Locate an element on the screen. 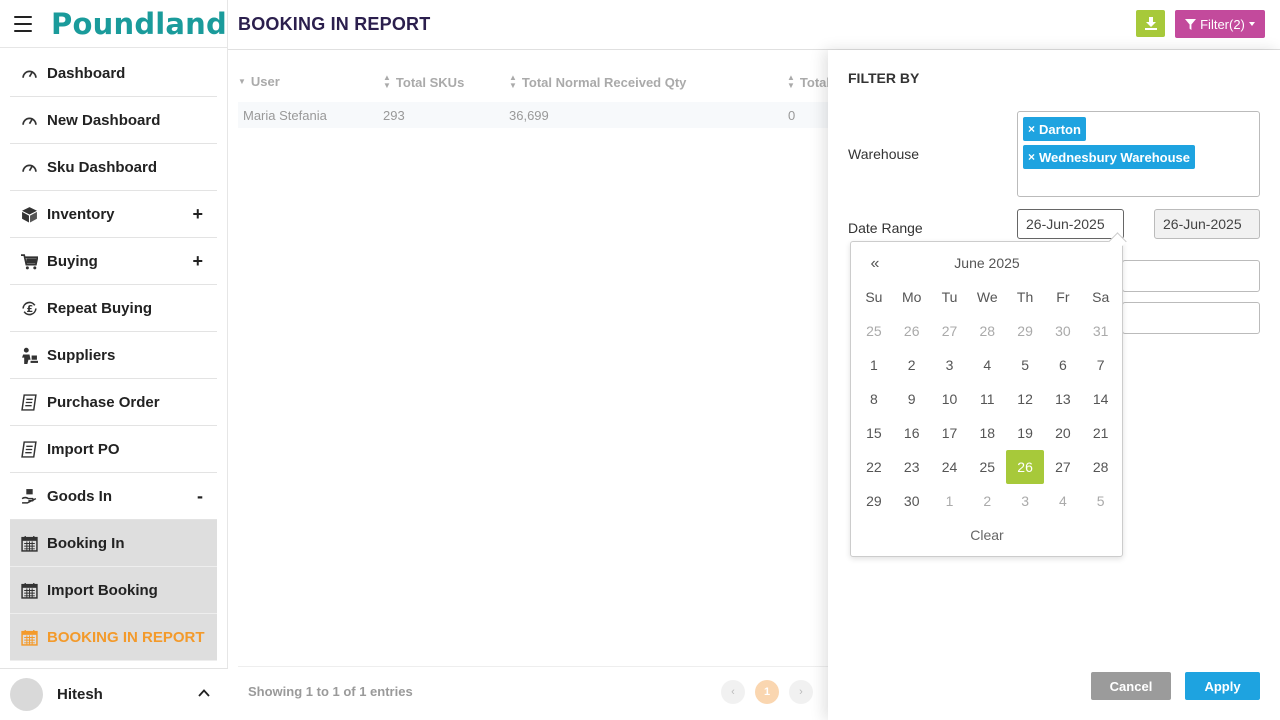 Image resolution: width=1280 pixels, height=720 pixels. receipt-icon is located at coordinates (29, 402).